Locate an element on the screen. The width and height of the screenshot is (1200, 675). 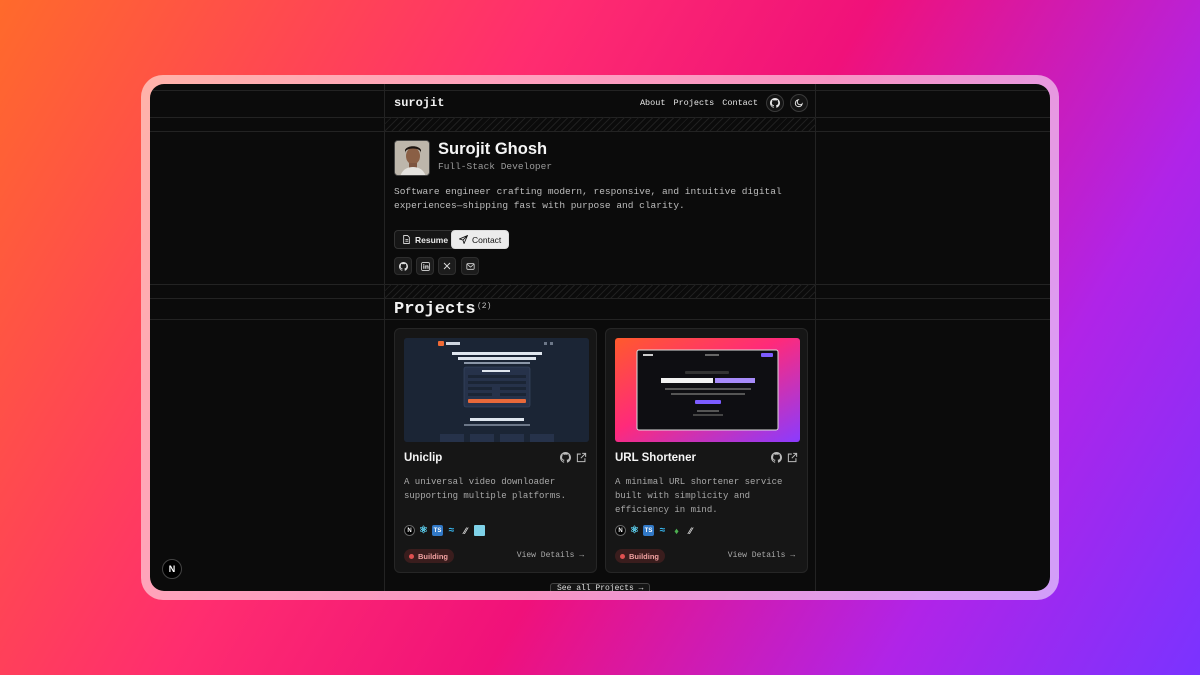
social-x is located at coordinates (447, 266).